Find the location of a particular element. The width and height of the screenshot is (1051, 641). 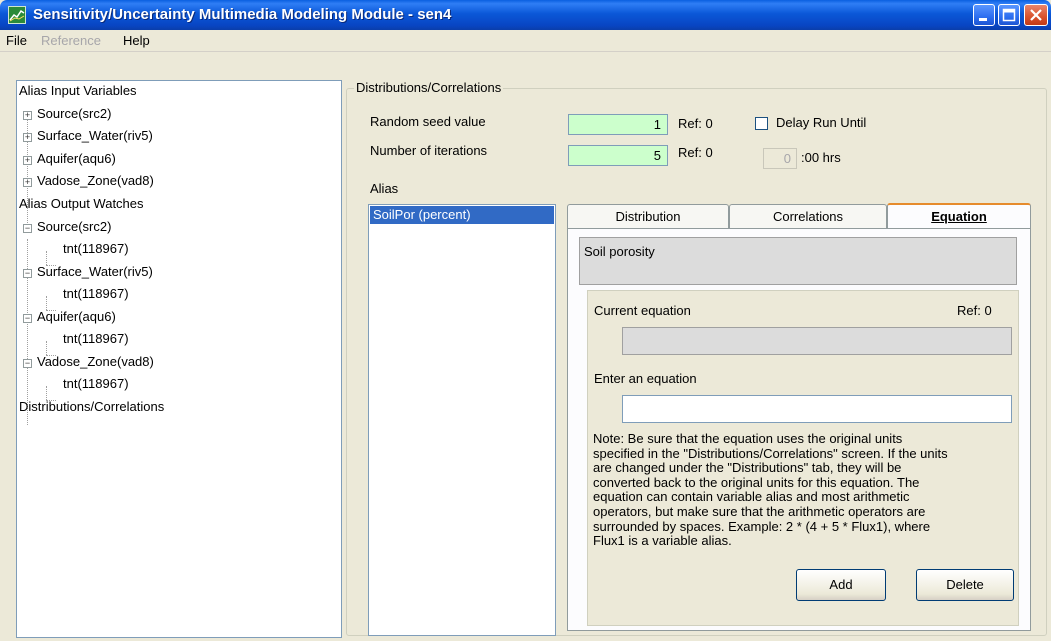

menu-reference: Reference is located at coordinates (71, 40).